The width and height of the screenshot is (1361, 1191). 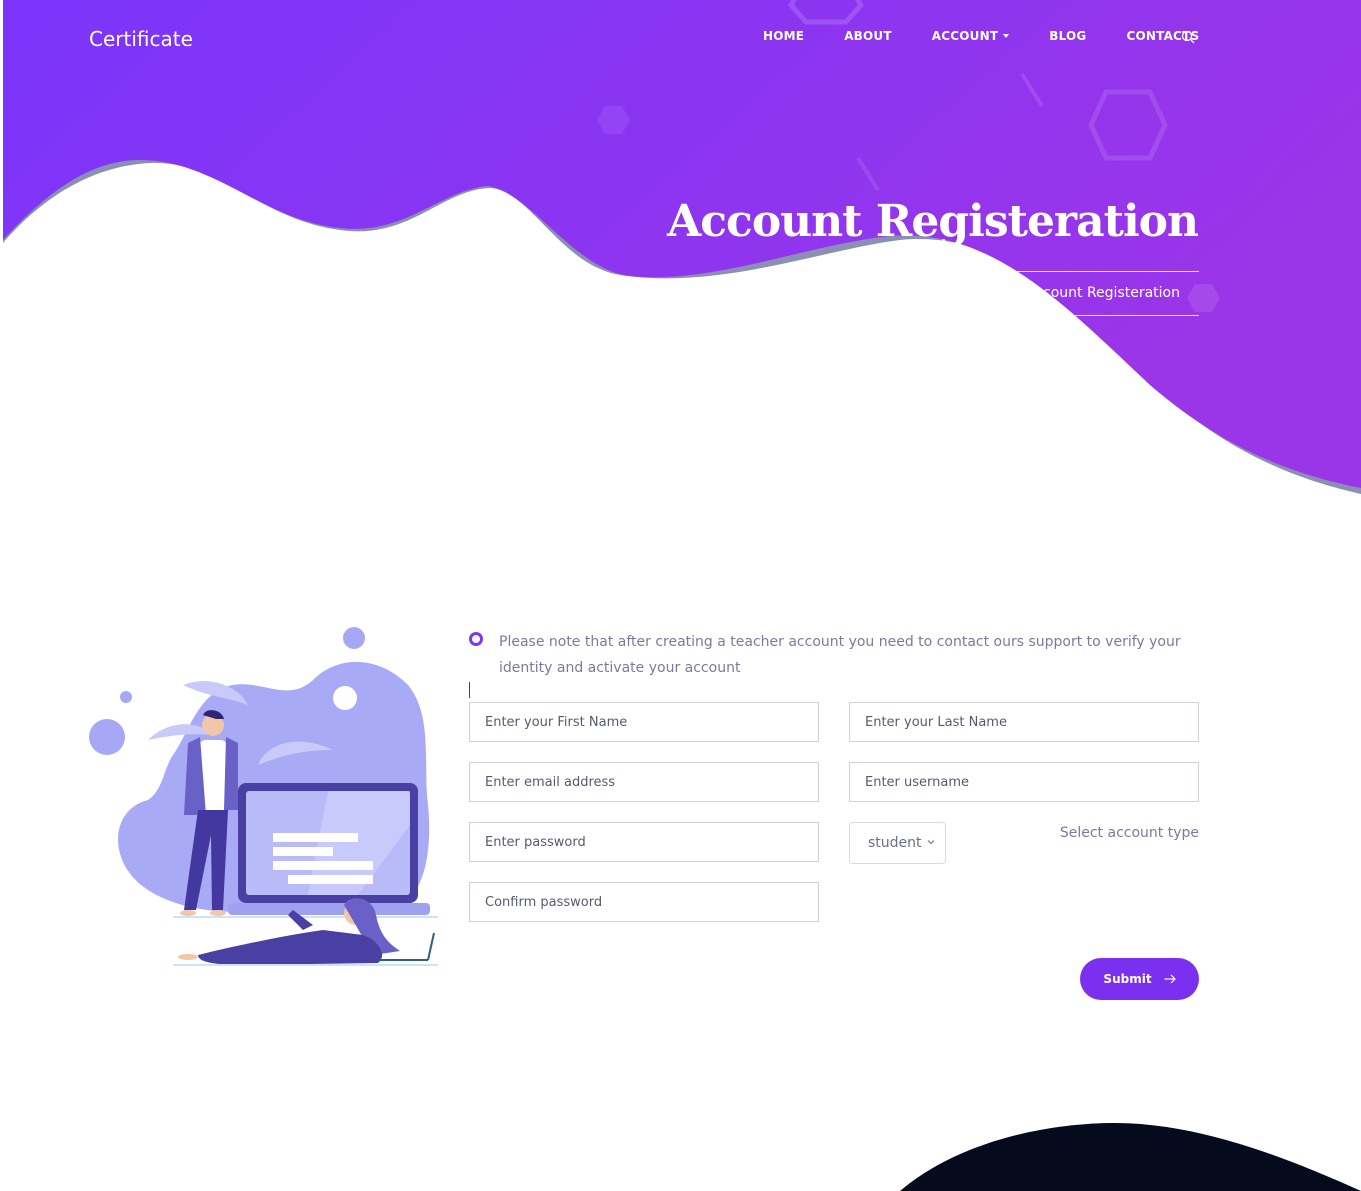 What do you see at coordinates (868, 36) in the screenshot?
I see `nav-about: ABOUT` at bounding box center [868, 36].